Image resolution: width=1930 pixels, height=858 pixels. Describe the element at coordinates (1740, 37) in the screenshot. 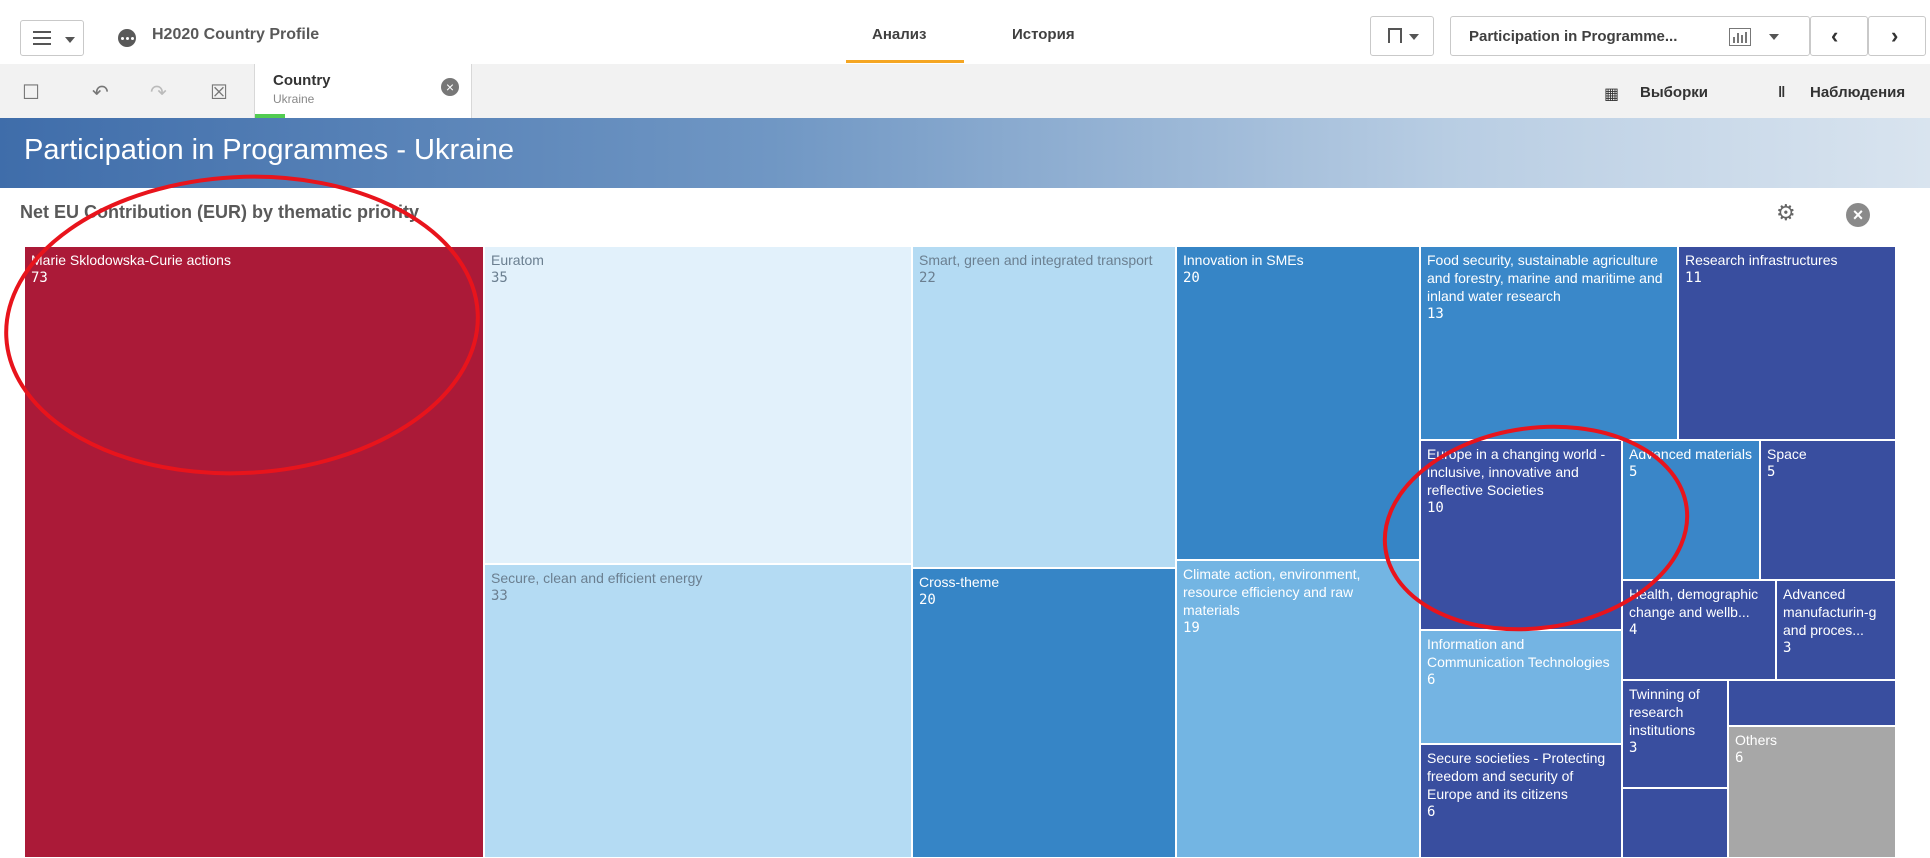

I see `sheet-chart-icon` at that location.